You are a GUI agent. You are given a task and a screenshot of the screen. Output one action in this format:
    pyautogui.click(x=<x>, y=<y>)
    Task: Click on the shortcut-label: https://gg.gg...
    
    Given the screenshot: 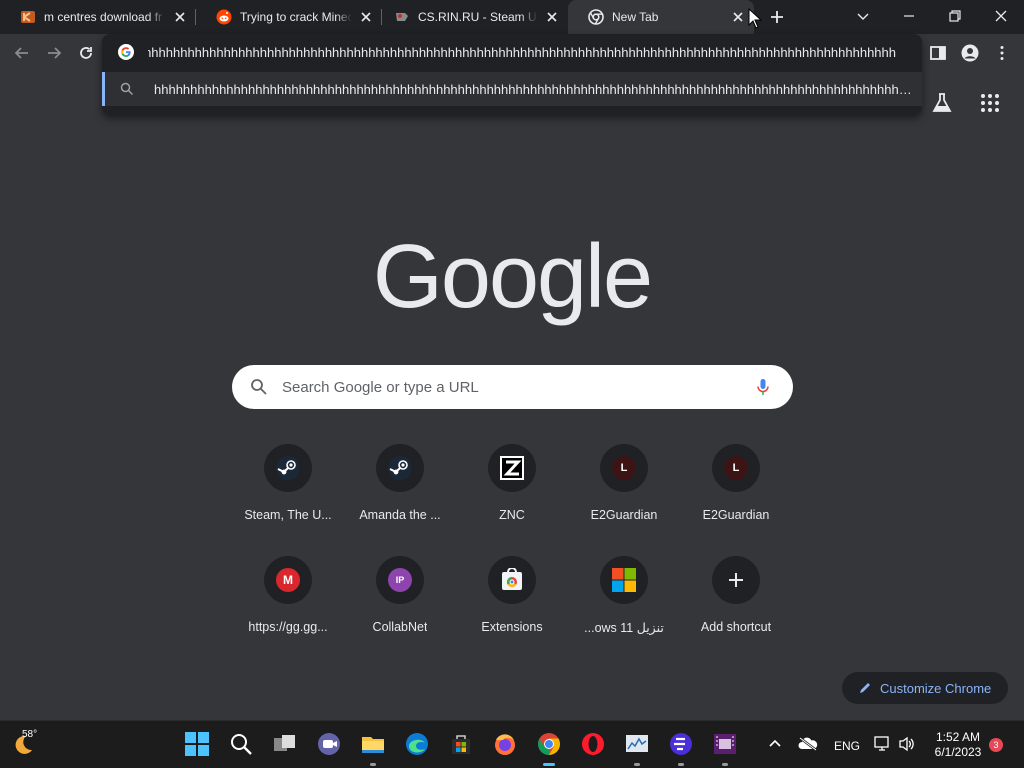 What is the action you would take?
    pyautogui.click(x=288, y=627)
    